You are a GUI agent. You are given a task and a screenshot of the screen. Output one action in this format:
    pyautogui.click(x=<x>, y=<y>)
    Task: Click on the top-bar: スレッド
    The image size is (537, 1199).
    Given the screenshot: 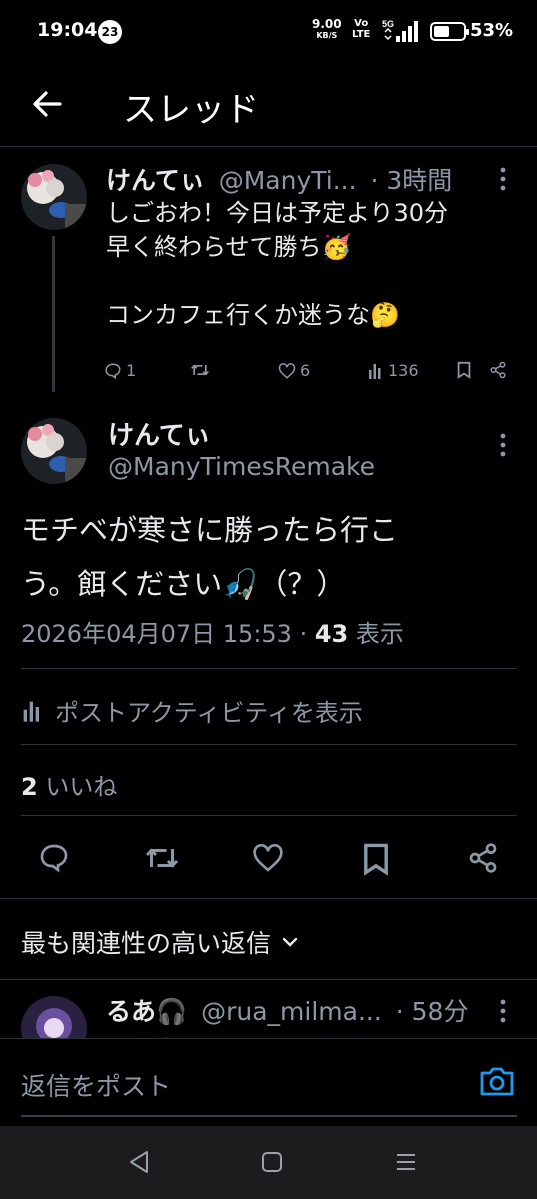 What is the action you would take?
    pyautogui.click(x=268, y=104)
    